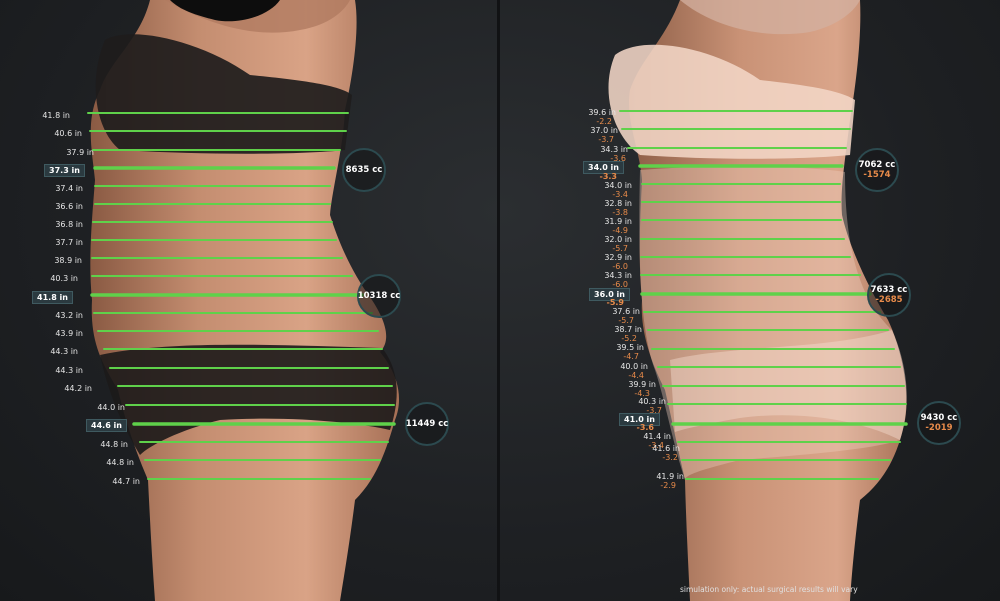  I want to click on before-measure-5: 36.6 in, so click(69, 206).